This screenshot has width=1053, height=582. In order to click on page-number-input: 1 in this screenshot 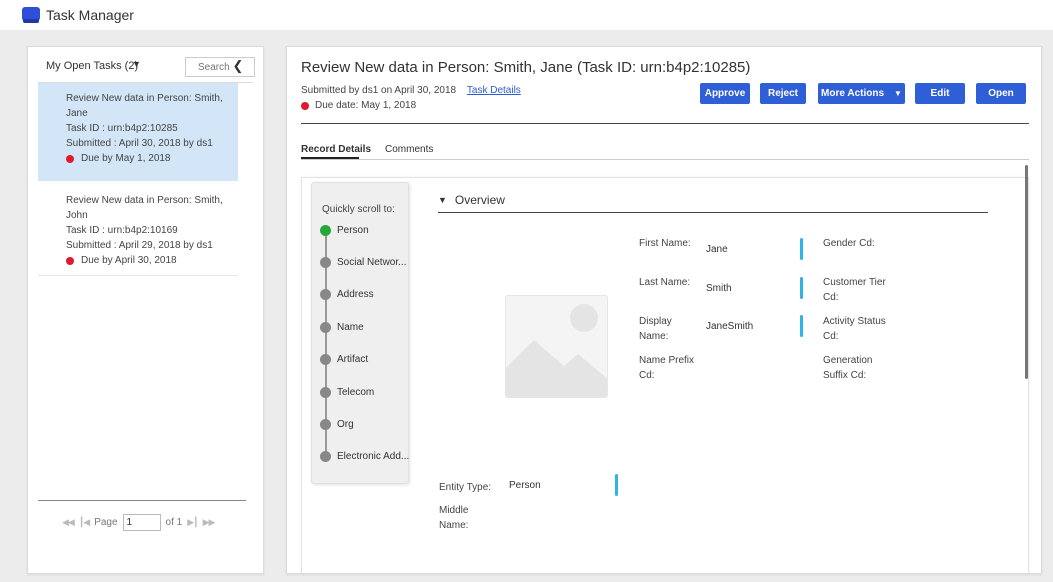, I will do `click(141, 522)`.